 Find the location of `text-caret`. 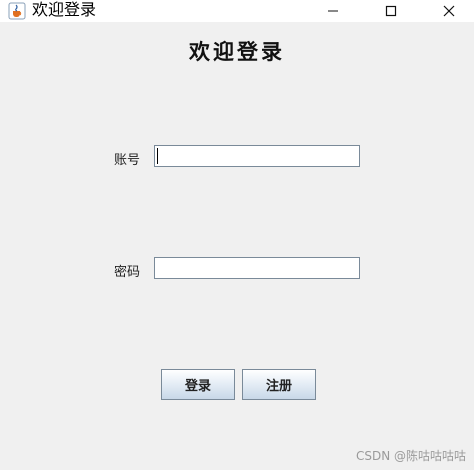

text-caret is located at coordinates (157, 156).